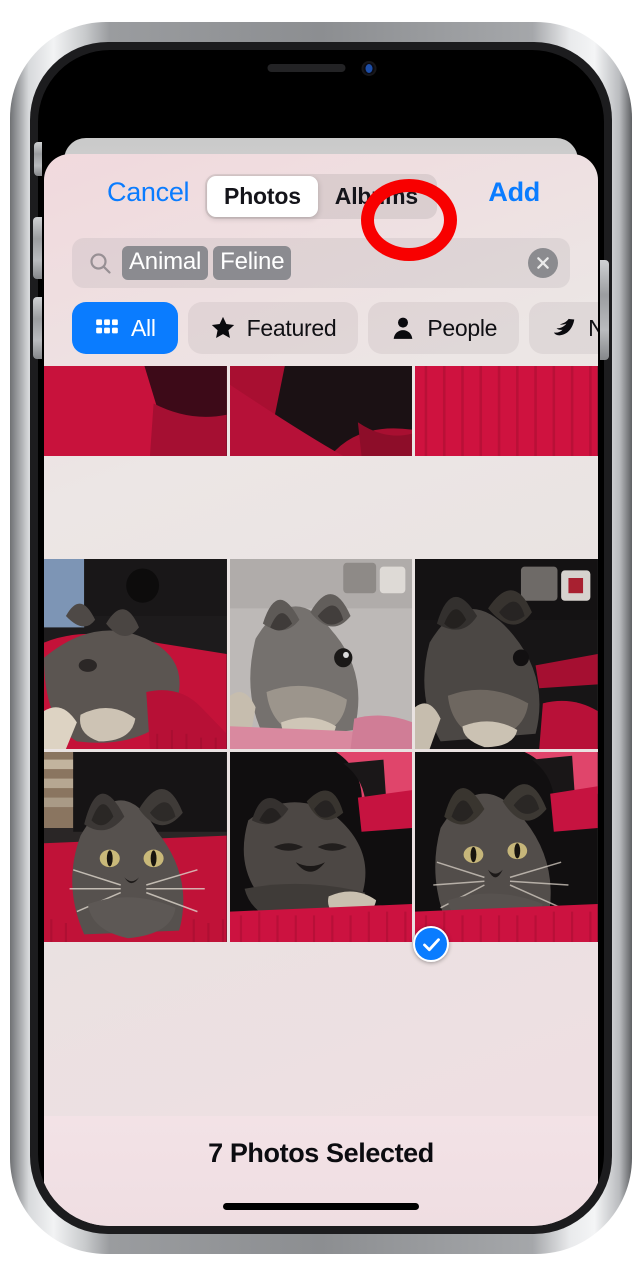 This screenshot has height=1274, width=642. Describe the element at coordinates (262, 196) in the screenshot. I see `segment-photos: Photos` at that location.